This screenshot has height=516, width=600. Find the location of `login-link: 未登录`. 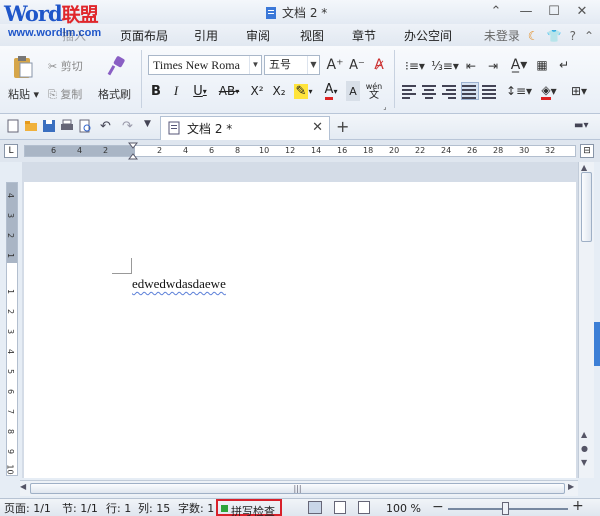

login-link: 未登录 is located at coordinates (502, 35).